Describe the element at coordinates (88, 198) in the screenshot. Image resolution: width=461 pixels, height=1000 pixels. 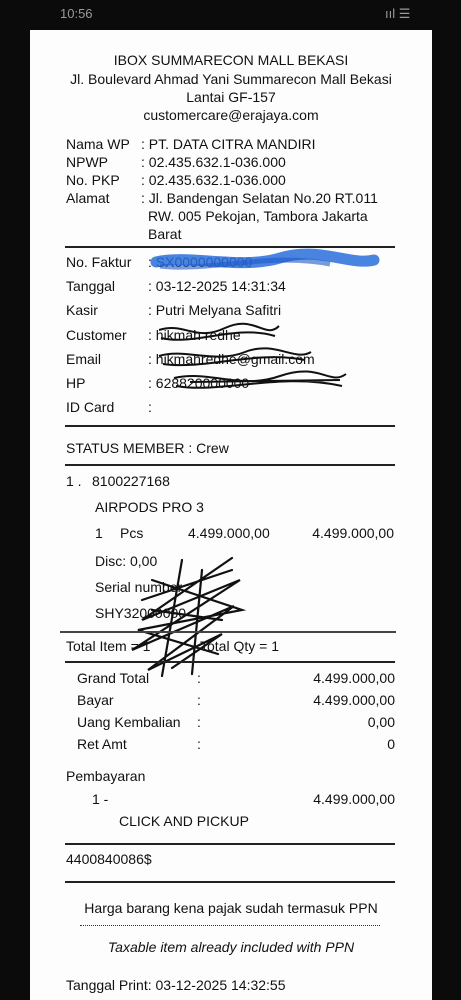
I see `alamat-label: Alamat` at that location.